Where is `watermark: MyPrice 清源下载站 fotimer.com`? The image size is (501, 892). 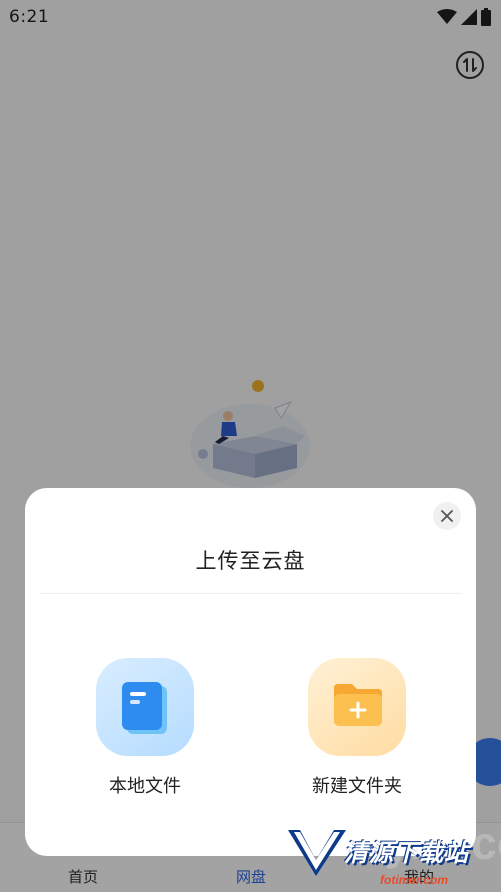
watermark: MyPrice 清源下载站 fotimer.com is located at coordinates (393, 854).